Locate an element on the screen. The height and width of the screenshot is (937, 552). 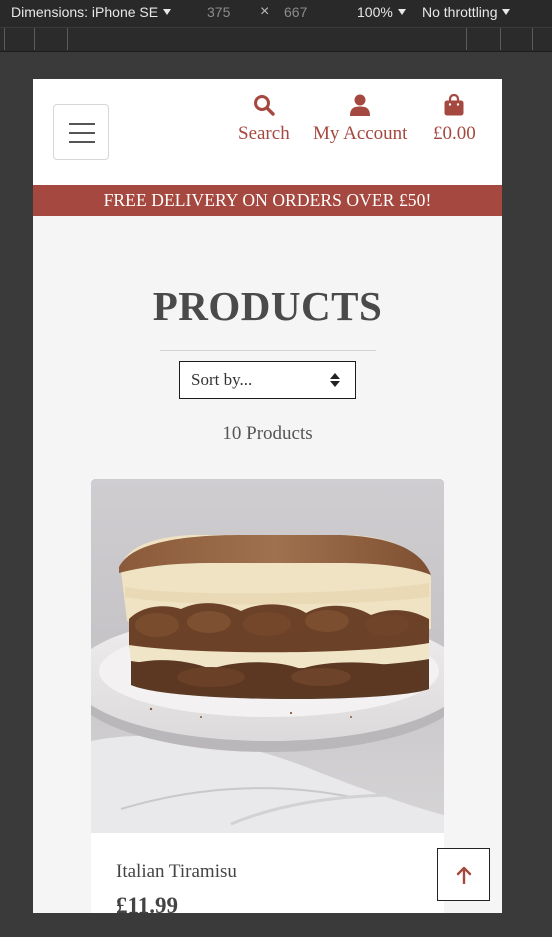
sort-arrows-icon is located at coordinates (335, 380).